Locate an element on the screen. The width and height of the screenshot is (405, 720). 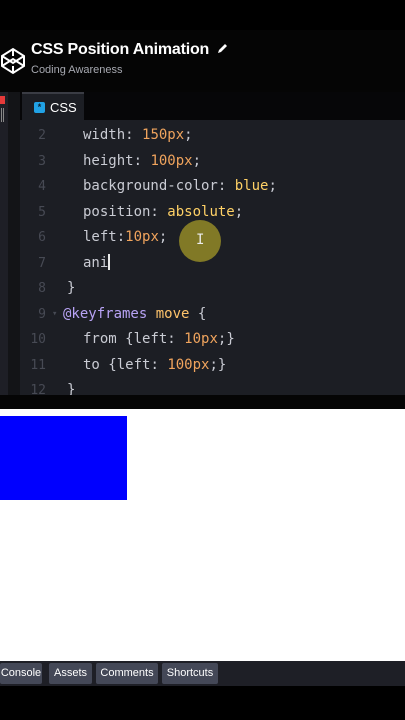
status-indicator is located at coordinates (2, 100).